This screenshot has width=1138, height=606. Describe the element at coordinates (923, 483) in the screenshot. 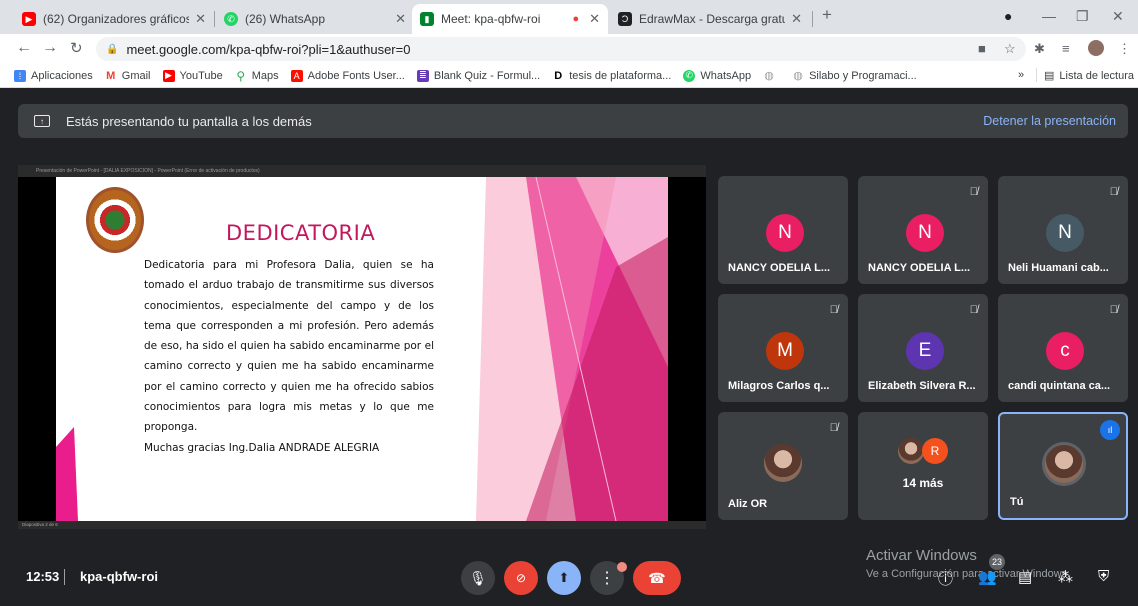

I see `more-count: 14 más` at that location.